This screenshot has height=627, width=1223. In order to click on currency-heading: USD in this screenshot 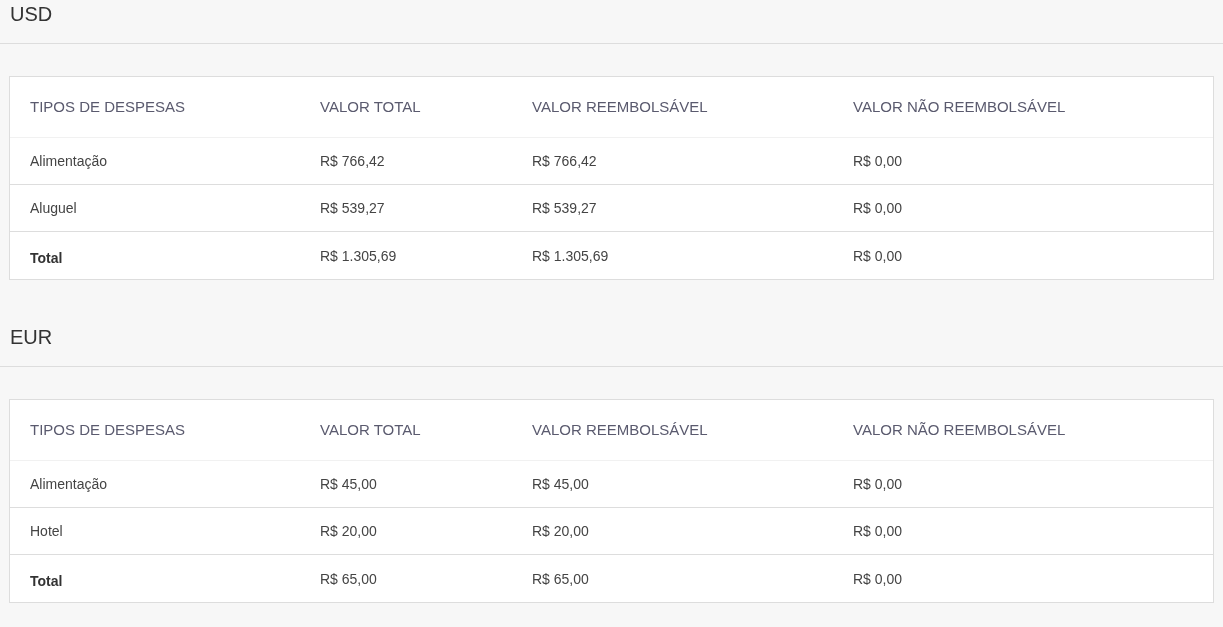, I will do `click(31, 14)`.